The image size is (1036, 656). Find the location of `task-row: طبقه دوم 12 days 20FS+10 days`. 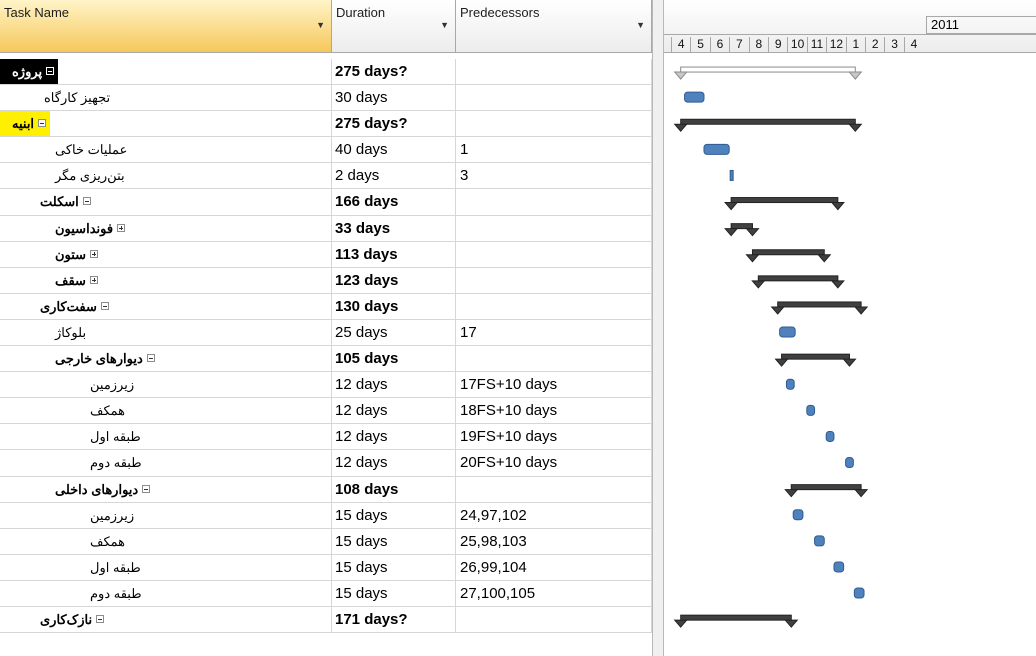

task-row: طبقه دوم 12 days 20FS+10 days is located at coordinates (326, 463).